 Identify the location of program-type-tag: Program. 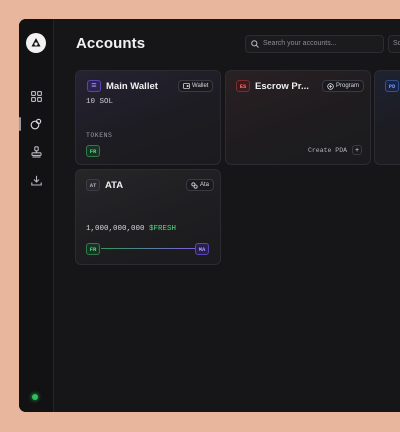
(343, 86).